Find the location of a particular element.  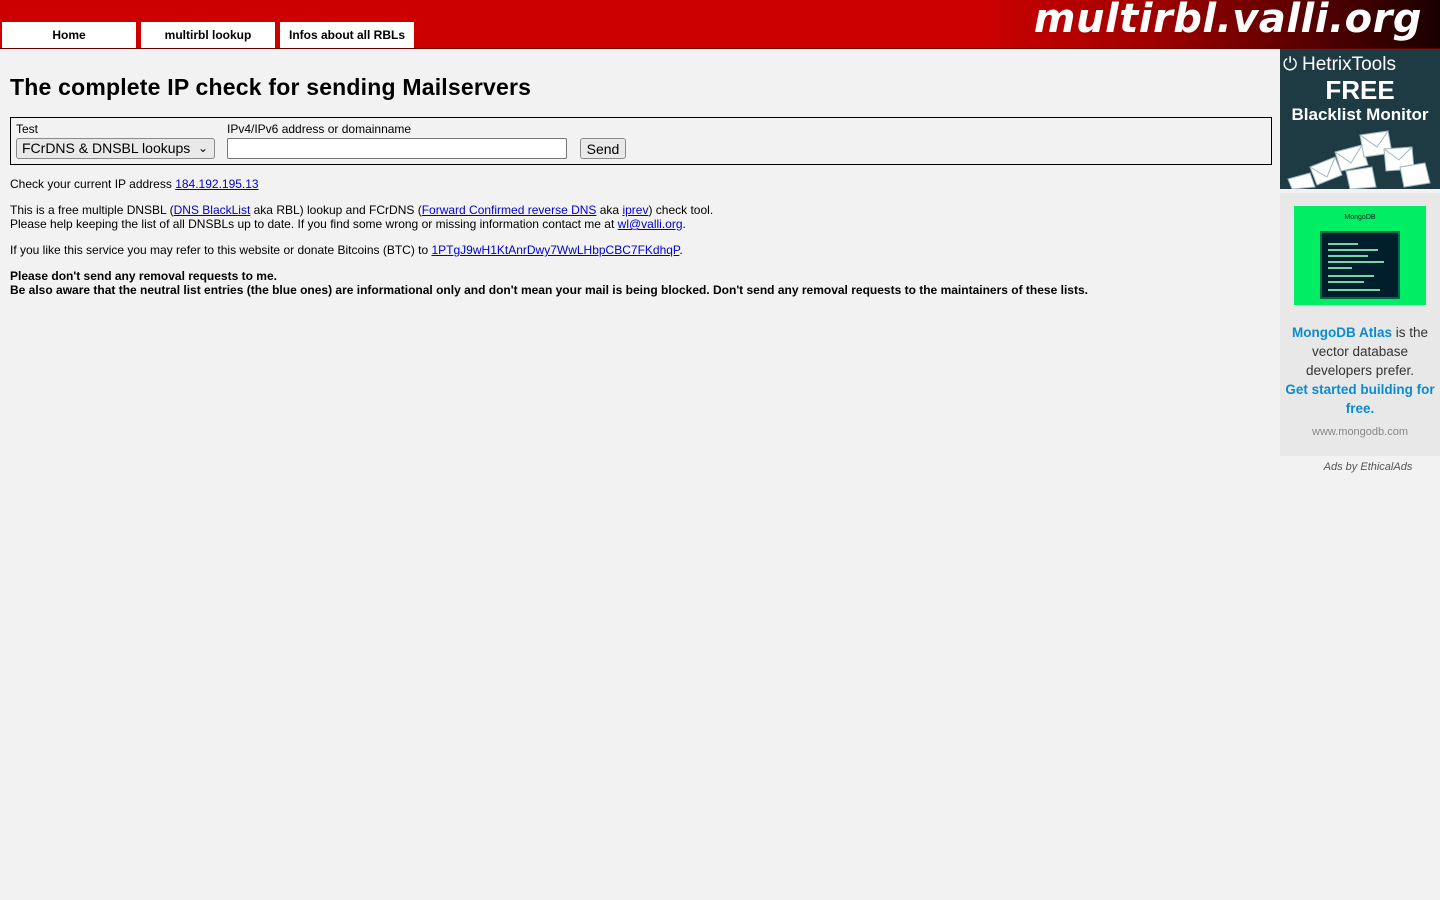

hetrix-free: FREE is located at coordinates (1360, 90).